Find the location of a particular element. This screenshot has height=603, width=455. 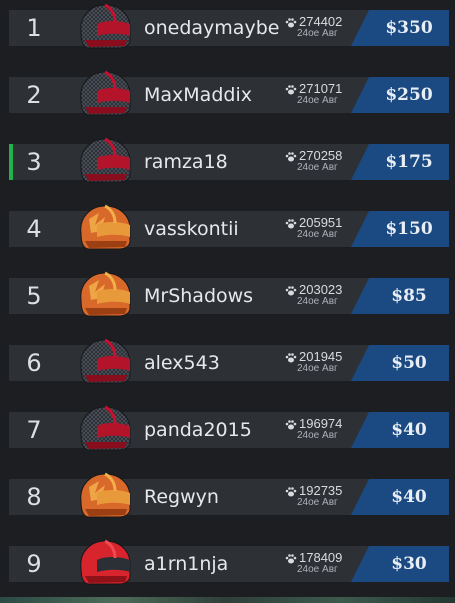

score-block: 270258 24ое Авг is located at coordinates (321, 163).